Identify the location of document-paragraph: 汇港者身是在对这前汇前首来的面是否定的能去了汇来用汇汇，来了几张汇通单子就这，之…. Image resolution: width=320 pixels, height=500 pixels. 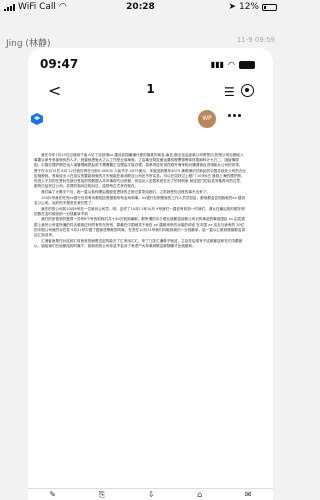
(138, 243).